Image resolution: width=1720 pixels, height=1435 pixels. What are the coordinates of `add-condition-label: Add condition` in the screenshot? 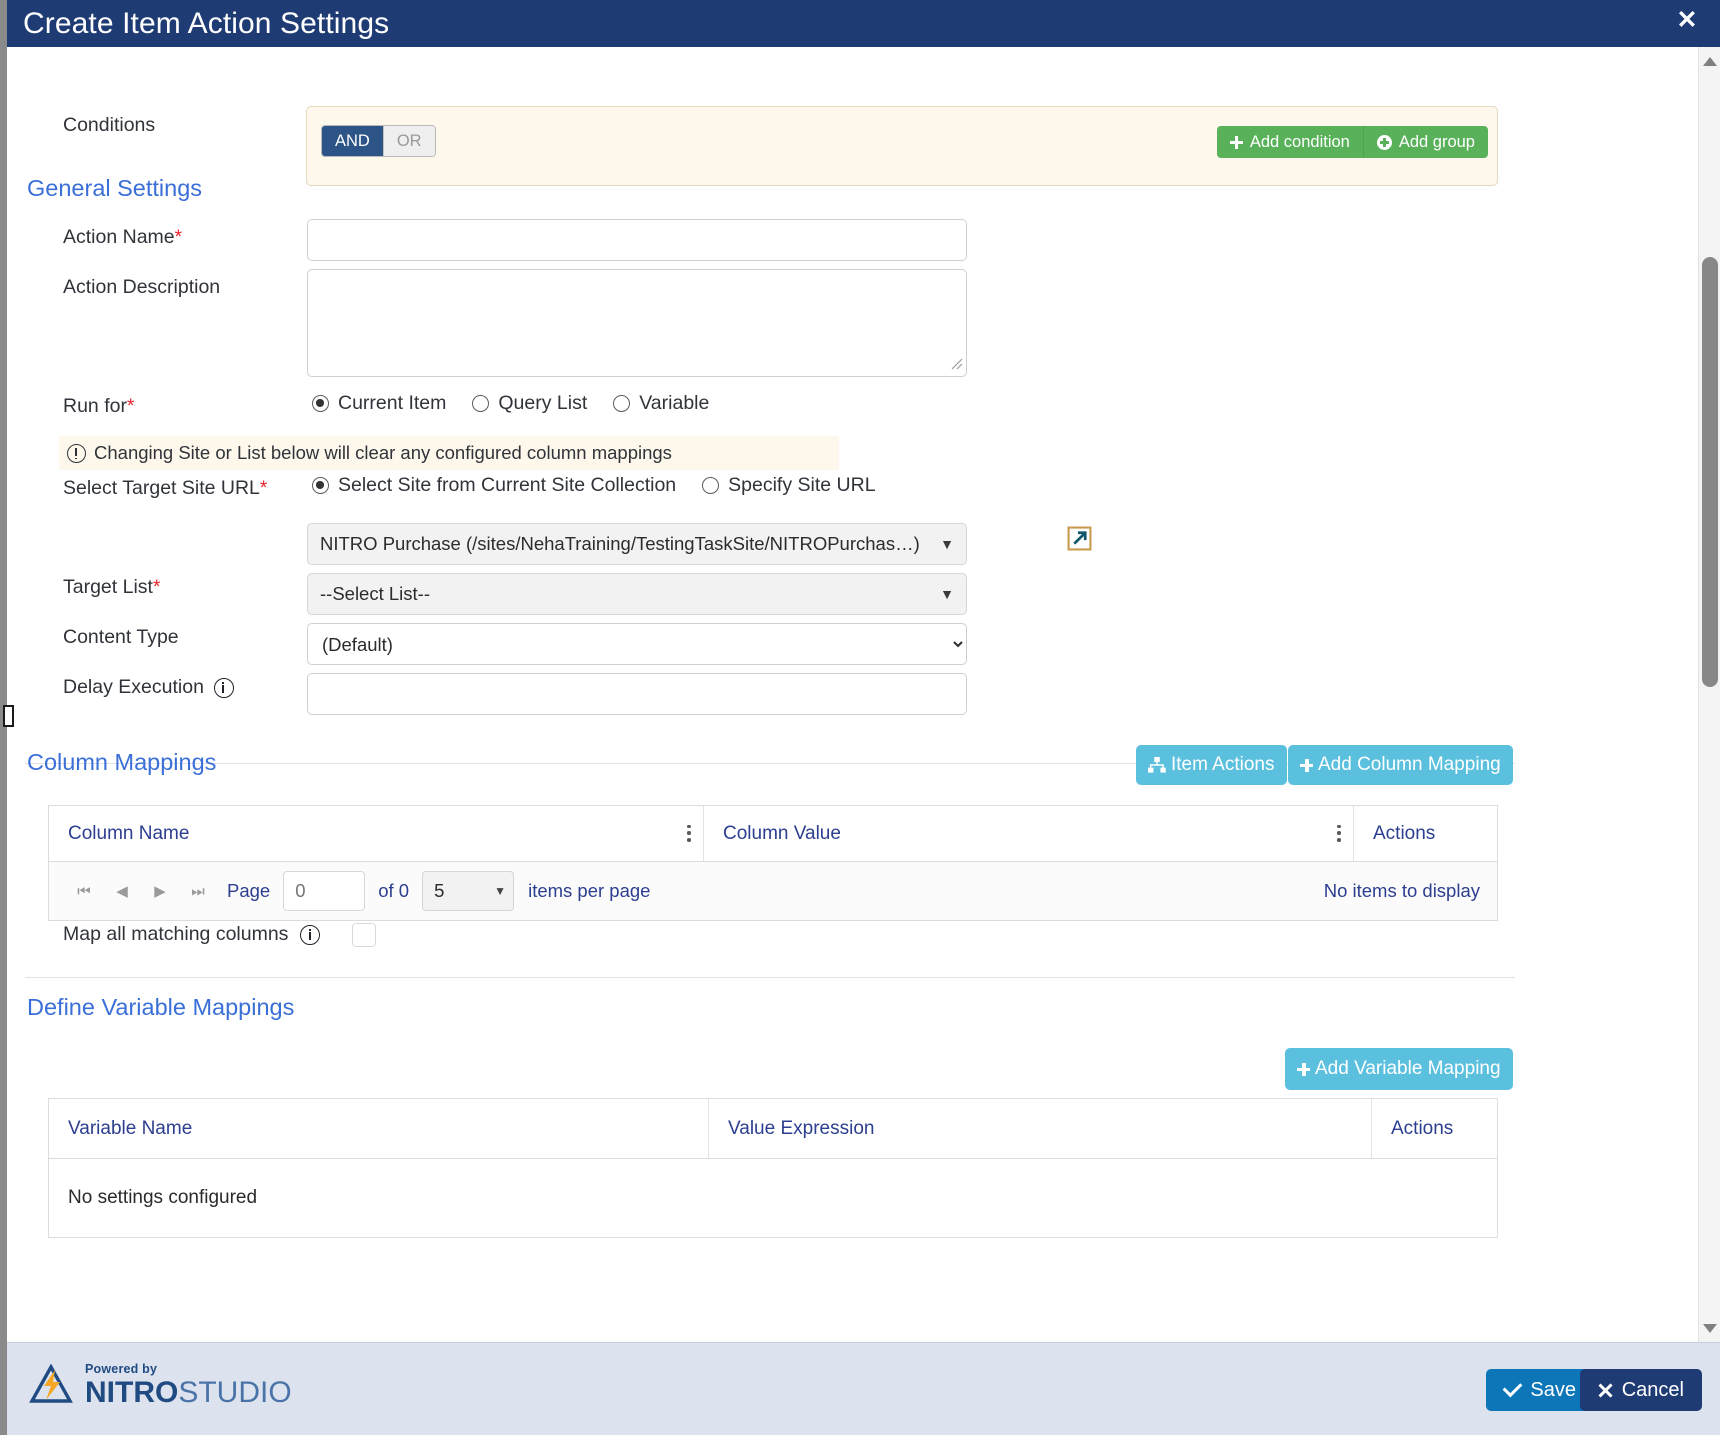 It's located at (1299, 142).